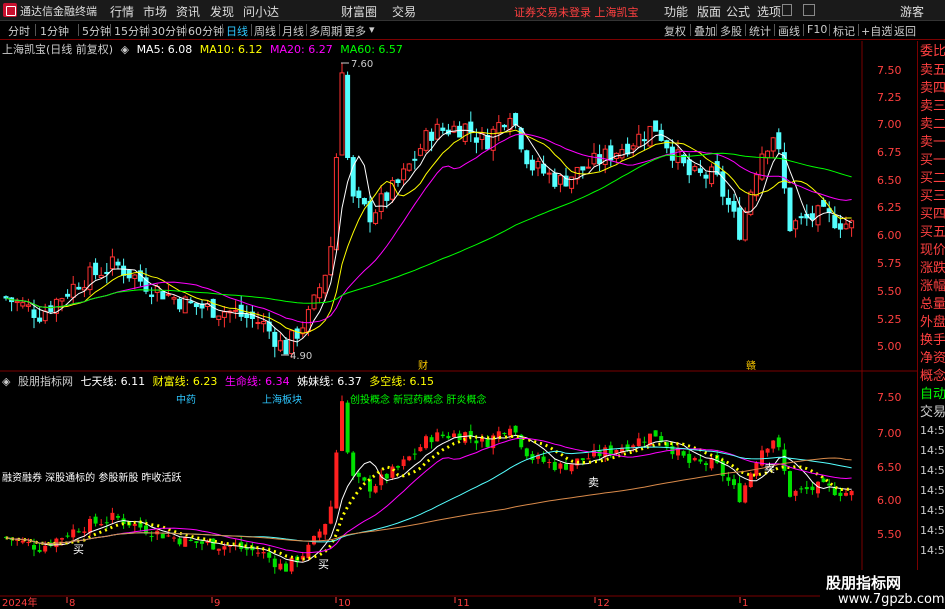 The width and height of the screenshot is (945, 609). I want to click on date-label-10: 10, so click(344, 603).